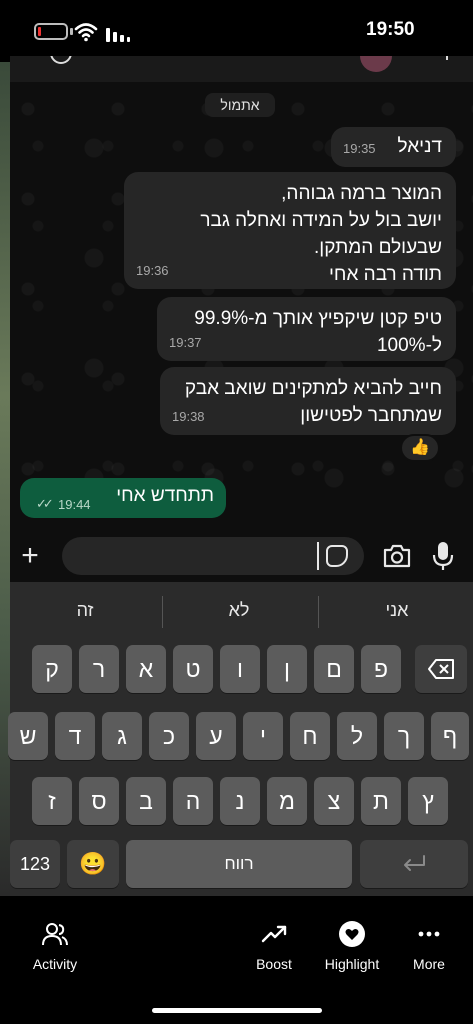 The image size is (473, 1024). I want to click on suggestion-1: אני, so click(397, 614).